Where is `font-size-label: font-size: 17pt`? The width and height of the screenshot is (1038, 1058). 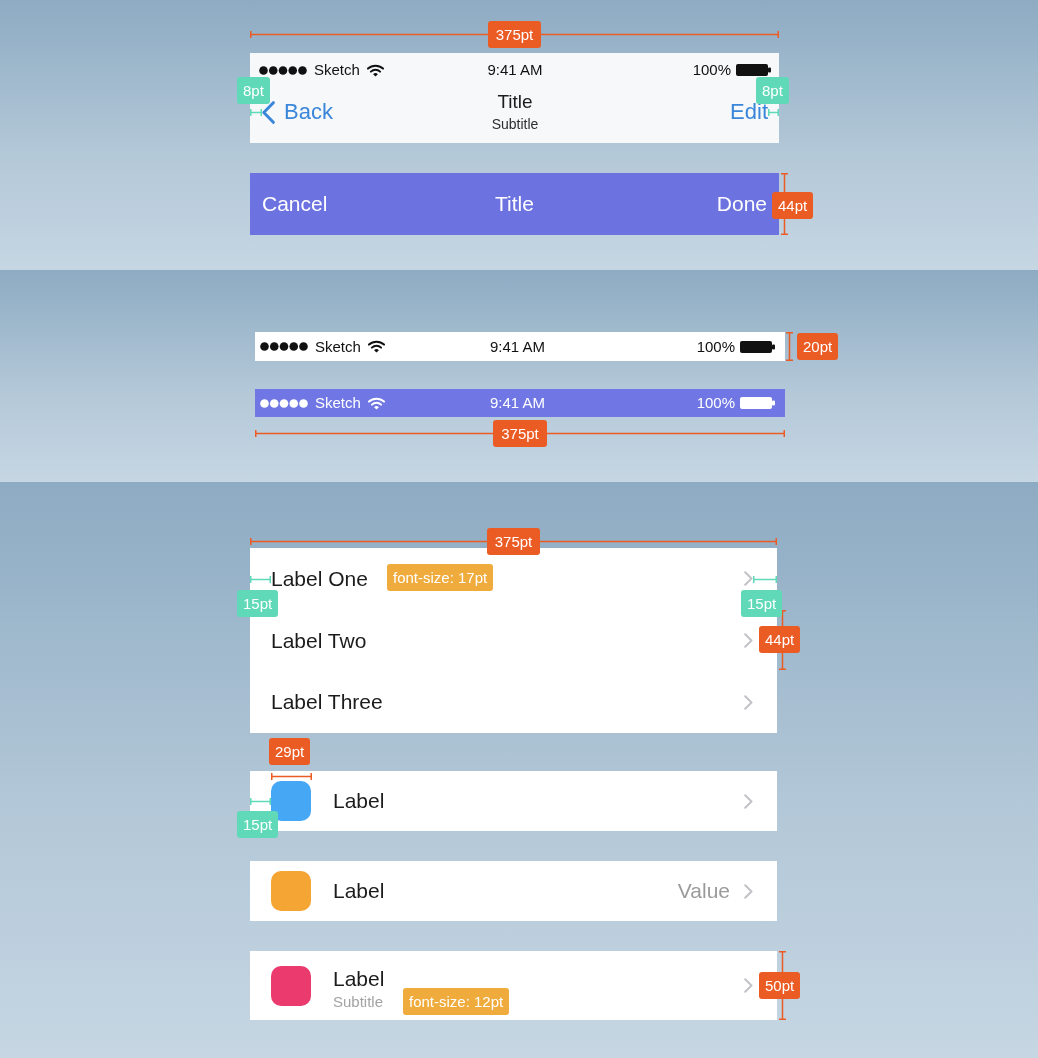
font-size-label: font-size: 17pt is located at coordinates (440, 577).